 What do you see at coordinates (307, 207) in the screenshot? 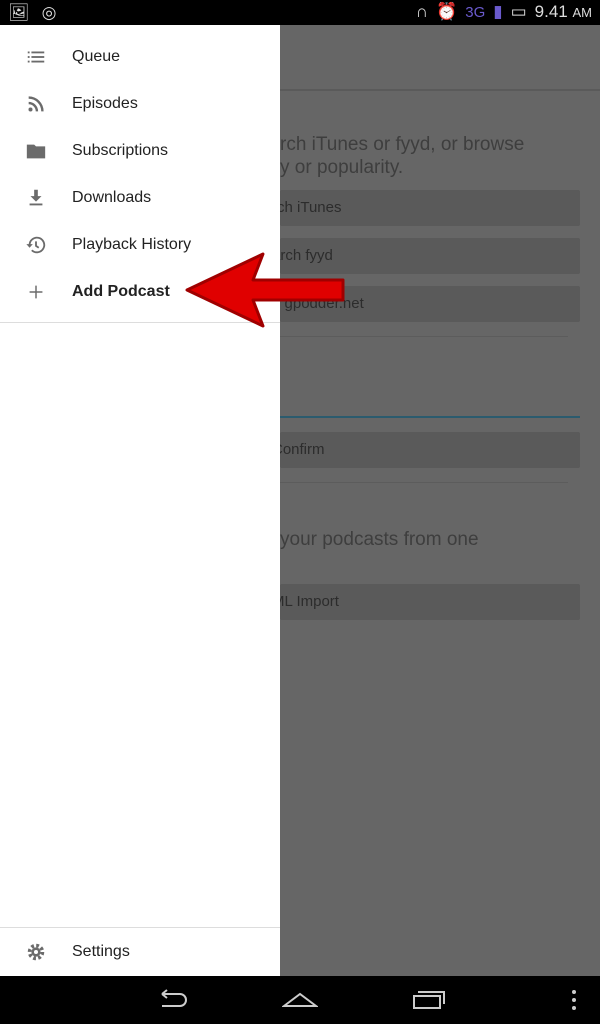
I see `search-itunes-label: rch iTunes` at bounding box center [307, 207].